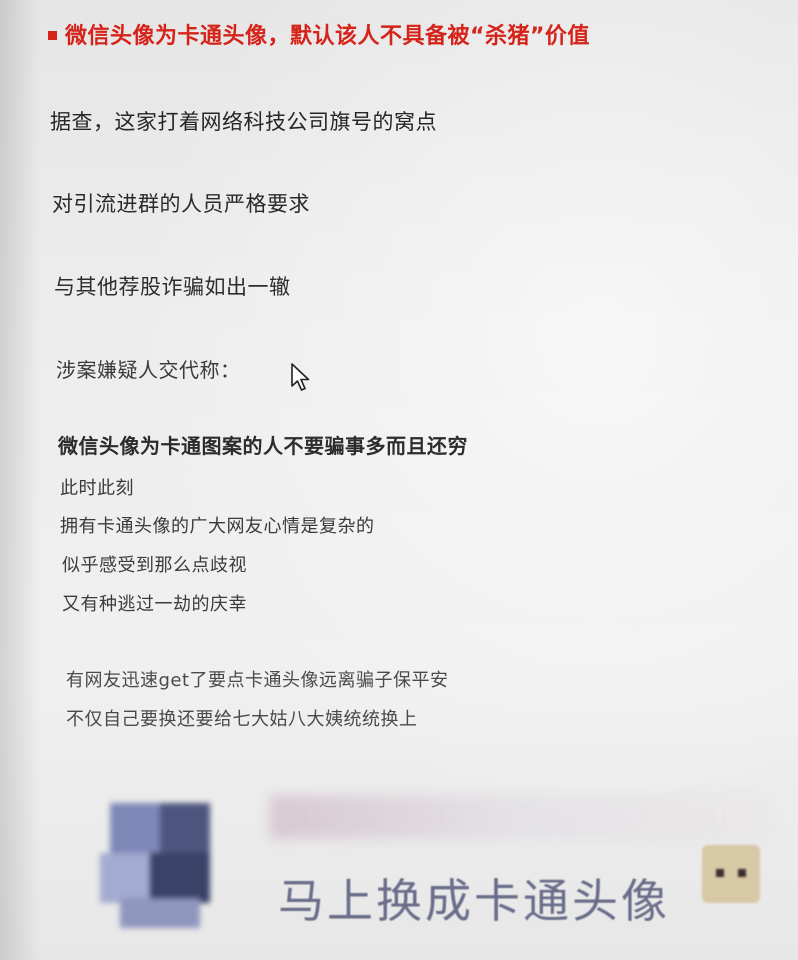  Describe the element at coordinates (742, 873) in the screenshot. I see `face-eye-right` at that location.